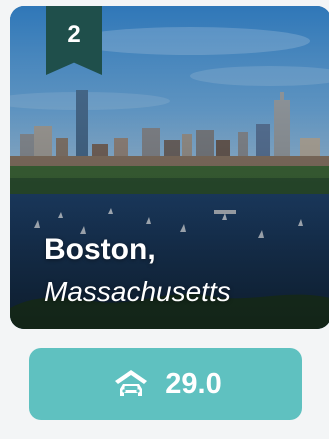  Describe the element at coordinates (74, 34) in the screenshot. I see `rank-number: 2` at that location.